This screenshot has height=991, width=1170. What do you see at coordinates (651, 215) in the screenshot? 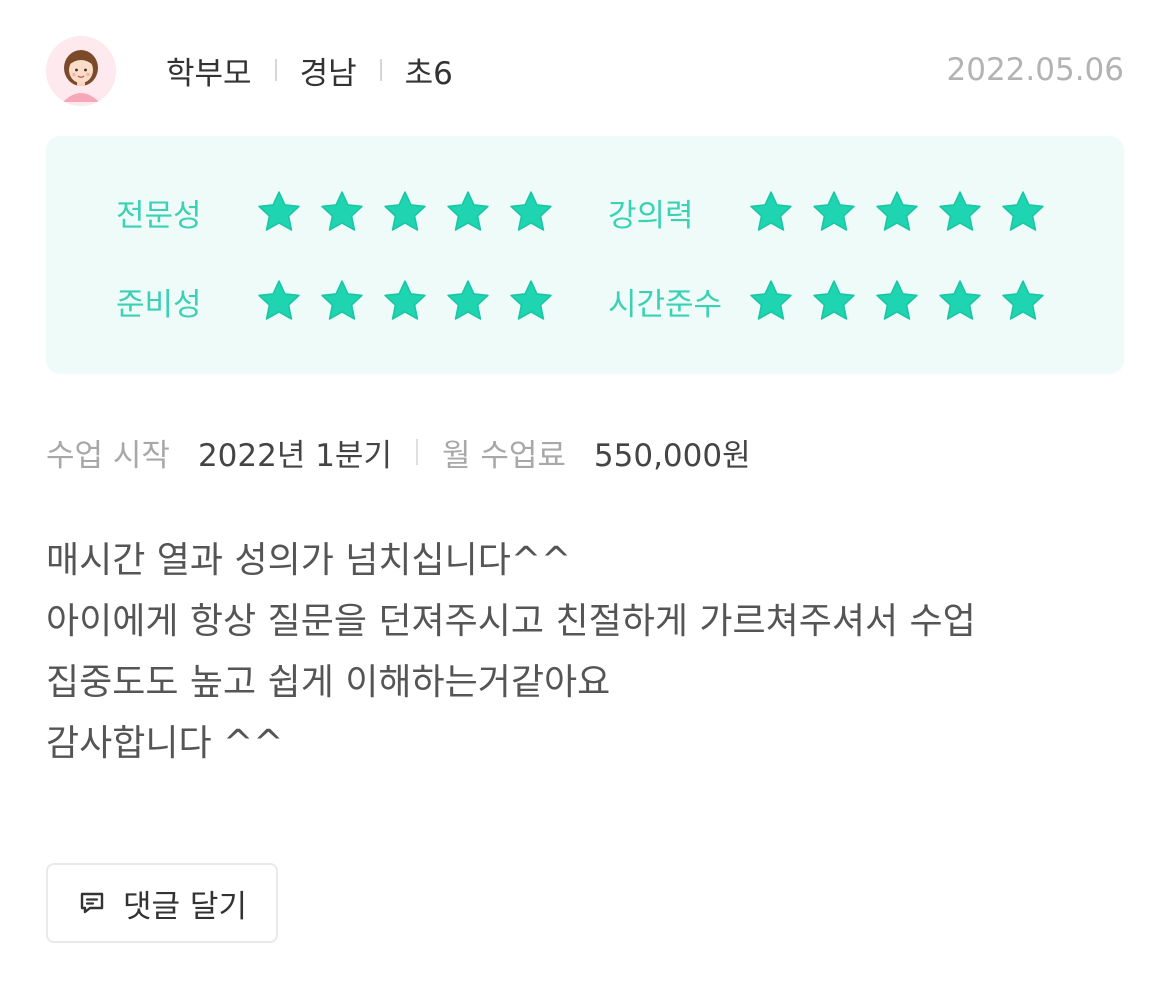
I see `rating-label: 강의력` at bounding box center [651, 215].